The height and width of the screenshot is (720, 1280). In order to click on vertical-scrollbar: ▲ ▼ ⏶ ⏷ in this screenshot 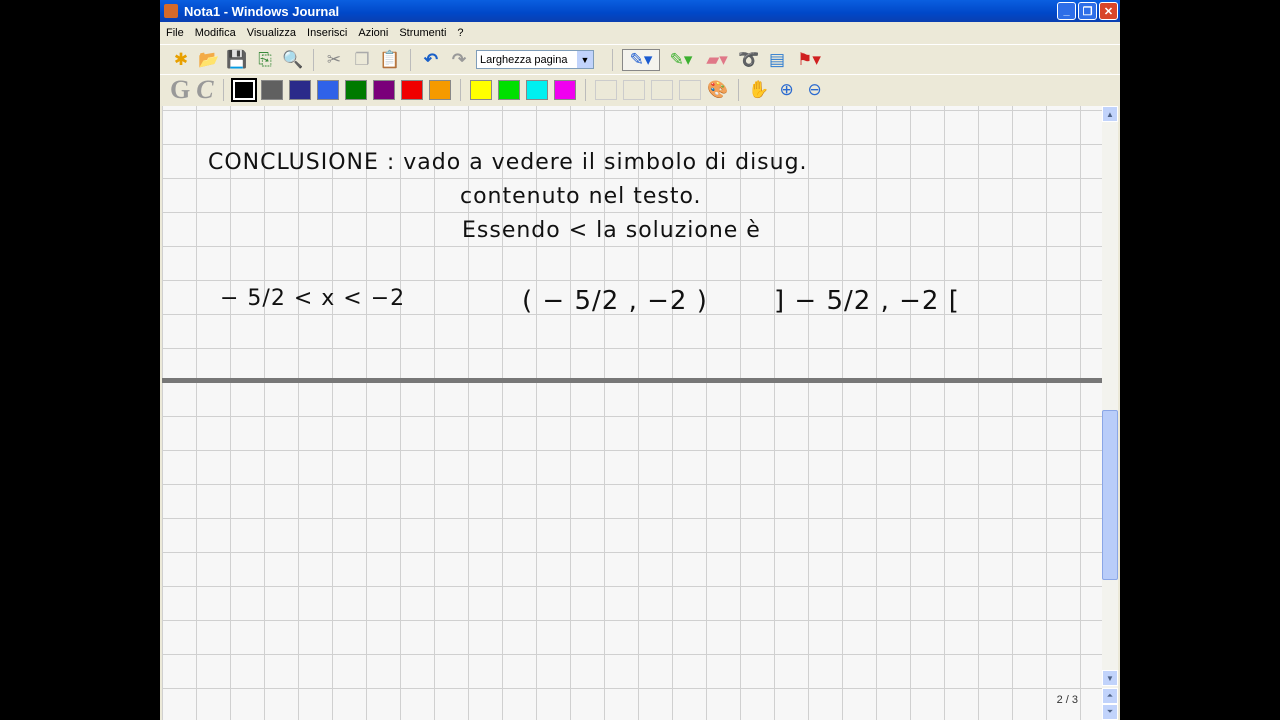, I will do `click(1110, 413)`.